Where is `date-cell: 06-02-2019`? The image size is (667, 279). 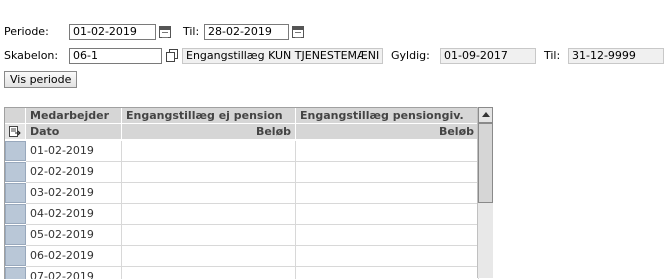
date-cell: 06-02-2019 is located at coordinates (74, 256).